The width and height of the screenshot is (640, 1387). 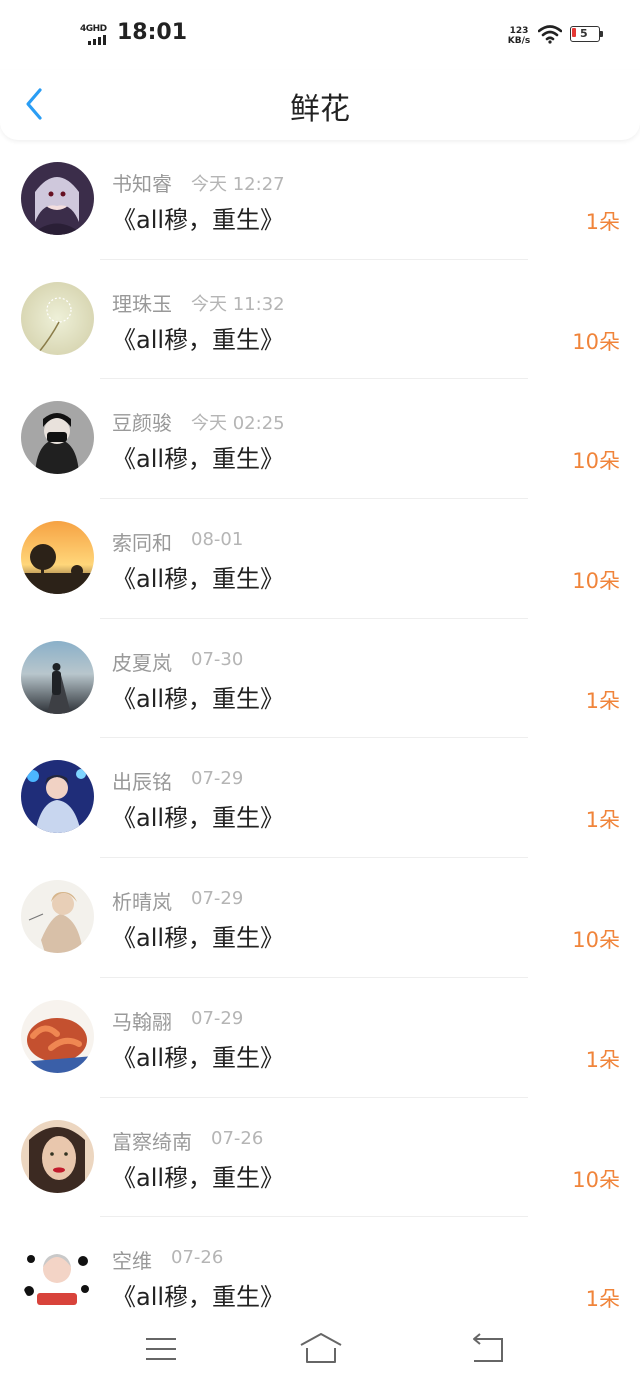 What do you see at coordinates (238, 424) in the screenshot?
I see `sent-time: 今天 02:25` at bounding box center [238, 424].